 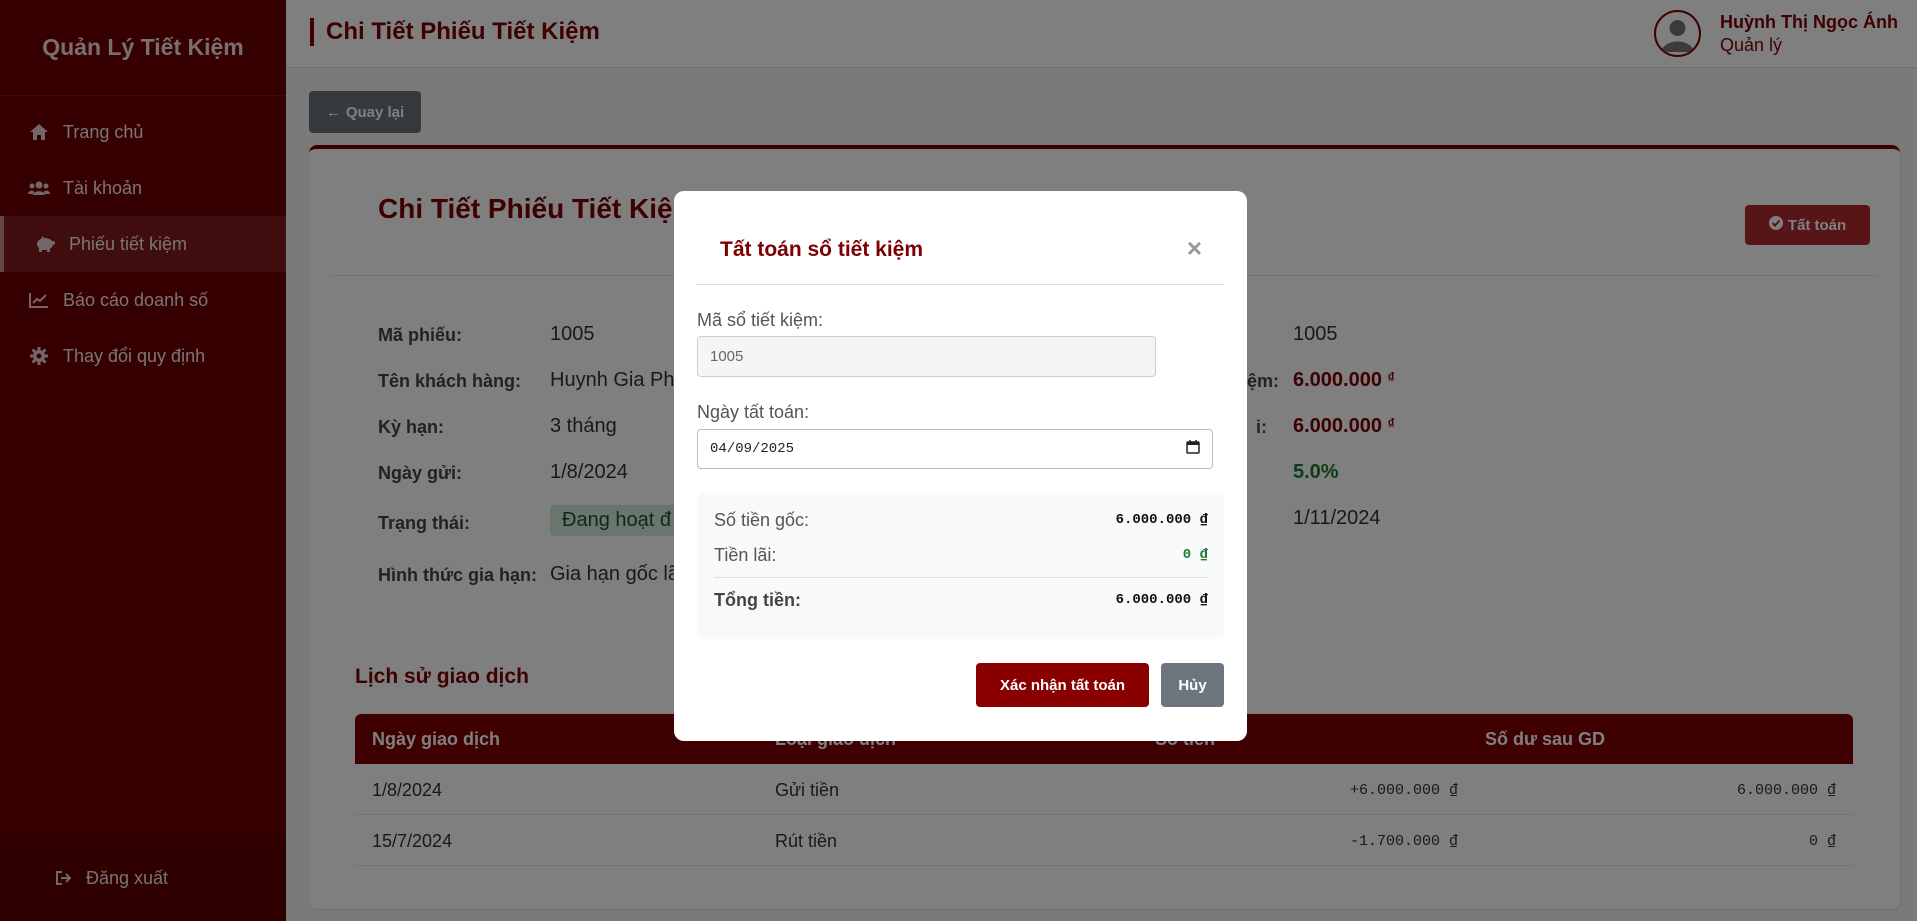 What do you see at coordinates (1161, 600) in the screenshot?
I see `total-value: 6.000.000 ₫` at bounding box center [1161, 600].